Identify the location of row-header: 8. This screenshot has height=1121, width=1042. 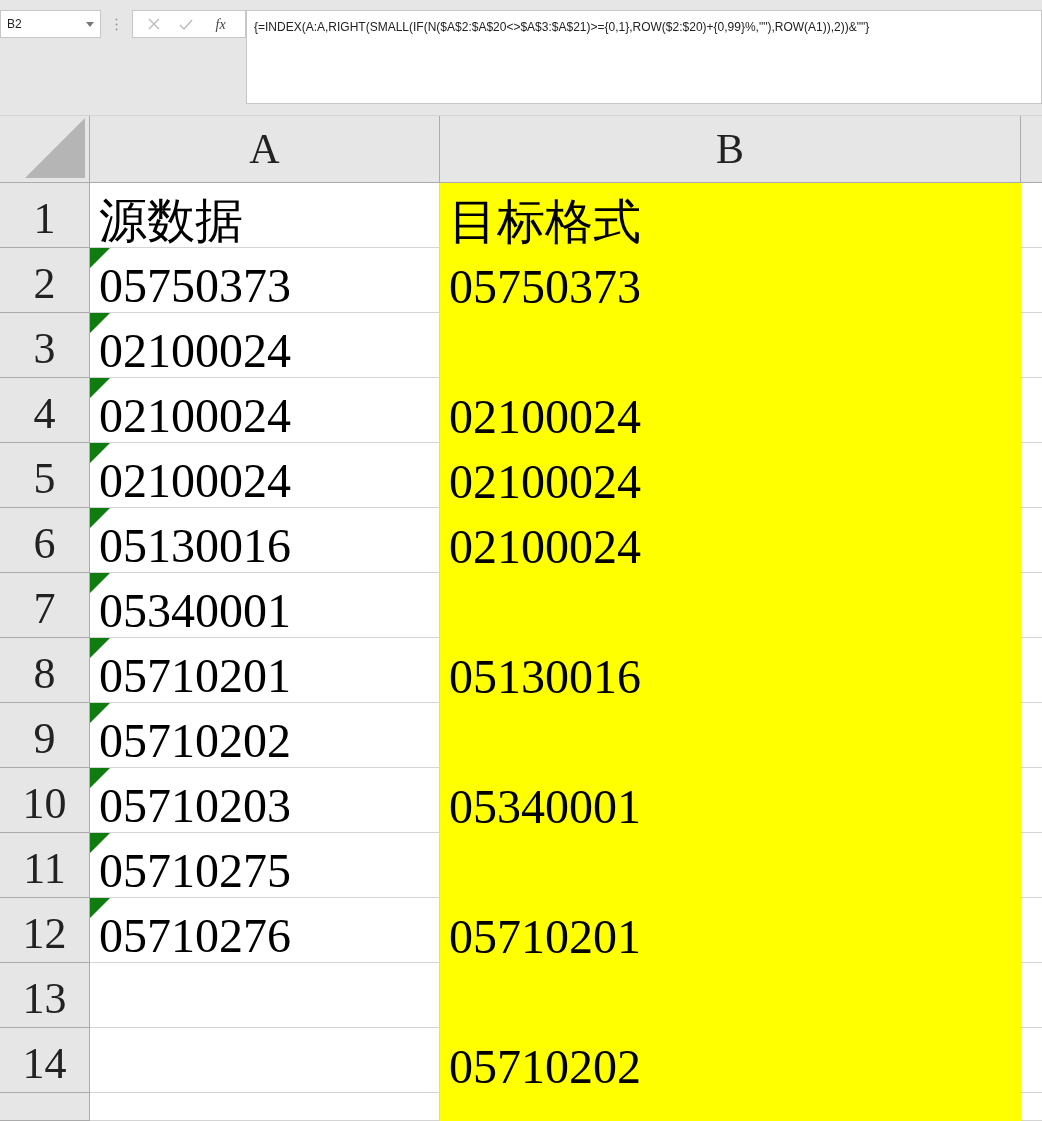
(45, 670).